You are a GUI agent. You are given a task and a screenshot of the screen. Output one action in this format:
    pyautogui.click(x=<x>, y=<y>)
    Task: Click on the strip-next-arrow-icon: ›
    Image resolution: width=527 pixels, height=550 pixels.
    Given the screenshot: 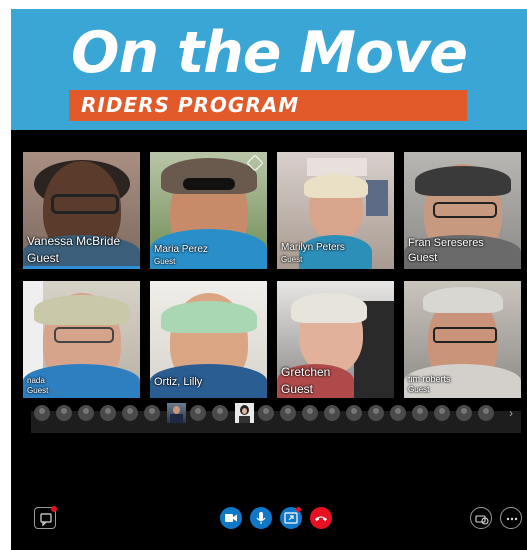 What is the action you would take?
    pyautogui.click(x=511, y=413)
    